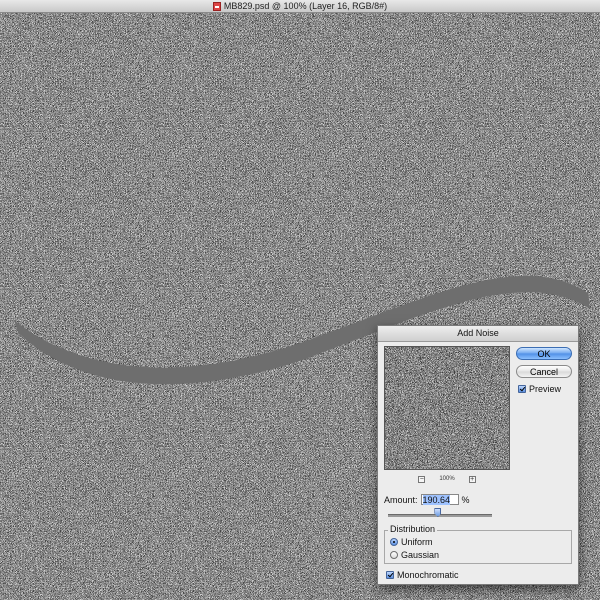  What do you see at coordinates (428, 575) in the screenshot?
I see `monochromatic-label: Monochromatic` at bounding box center [428, 575].